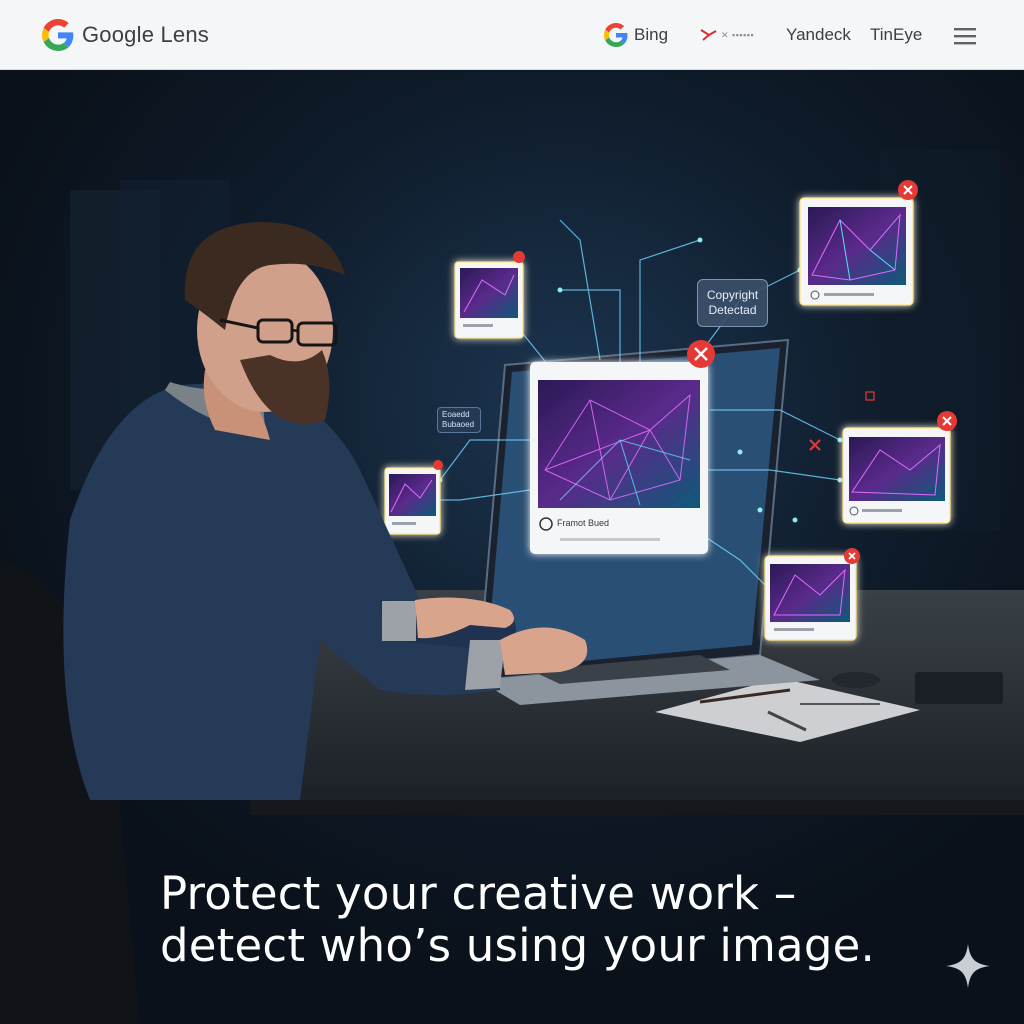 The width and height of the screenshot is (1024, 1024). What do you see at coordinates (738, 34) in the screenshot?
I see `nav-unlabeled-engine-label: ✕ ▪▪▪▪▪▪` at bounding box center [738, 34].